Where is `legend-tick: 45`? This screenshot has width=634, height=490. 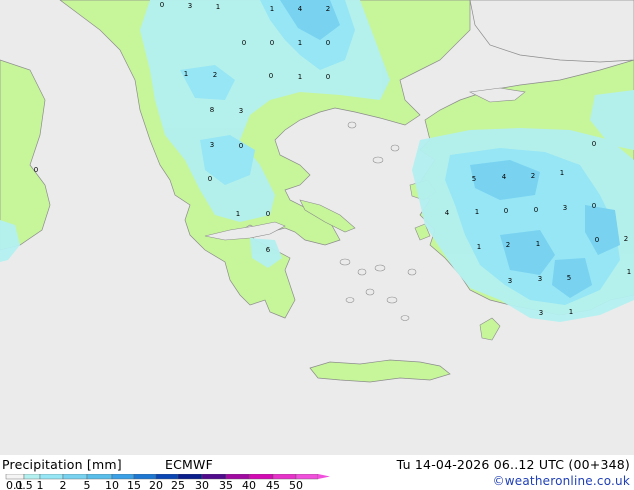 legend-tick: 45 is located at coordinates (273, 484).